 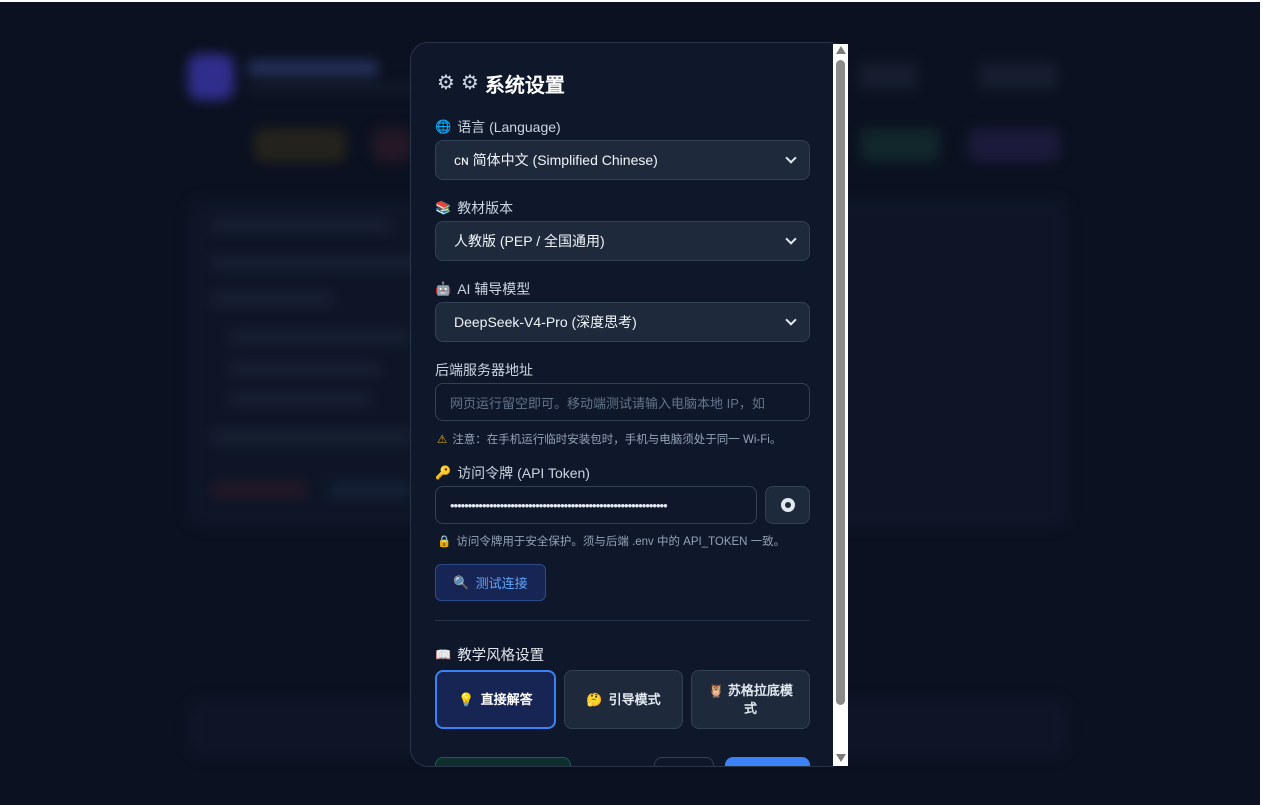 I want to click on eye-icon, so click(x=787, y=505).